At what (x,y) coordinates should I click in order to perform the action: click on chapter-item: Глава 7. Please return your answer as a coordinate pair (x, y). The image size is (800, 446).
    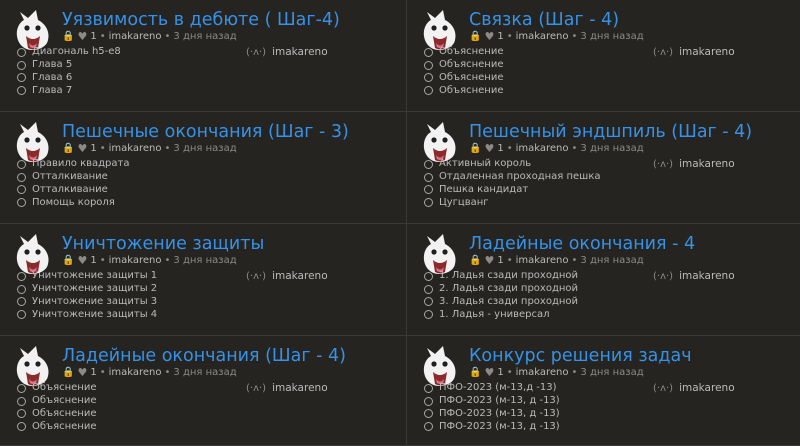
    Looking at the image, I should click on (69, 90).